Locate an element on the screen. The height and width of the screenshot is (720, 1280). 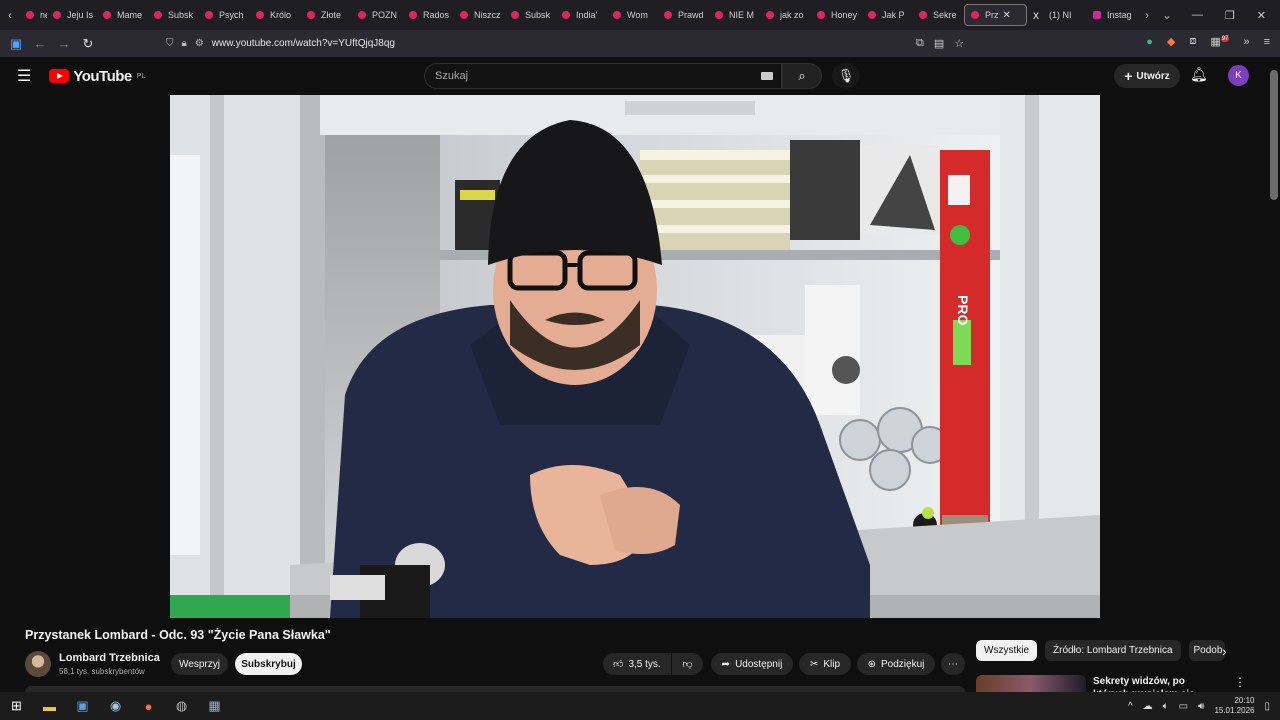
support-button: Wesprzyj is located at coordinates (199, 664).